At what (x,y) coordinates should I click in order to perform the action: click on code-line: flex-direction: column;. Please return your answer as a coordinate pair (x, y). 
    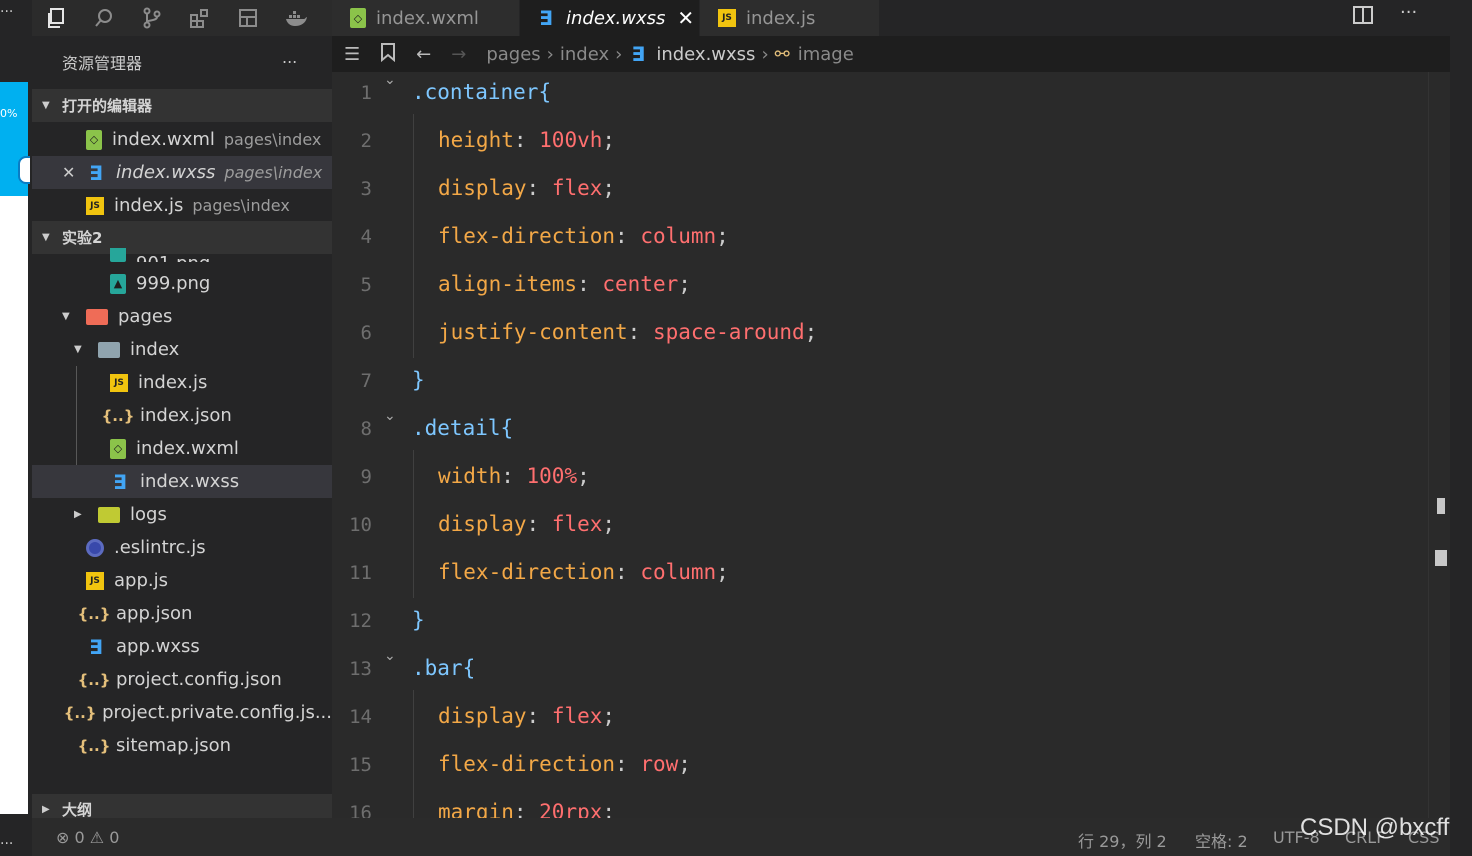
    Looking at the image, I should click on (583, 572).